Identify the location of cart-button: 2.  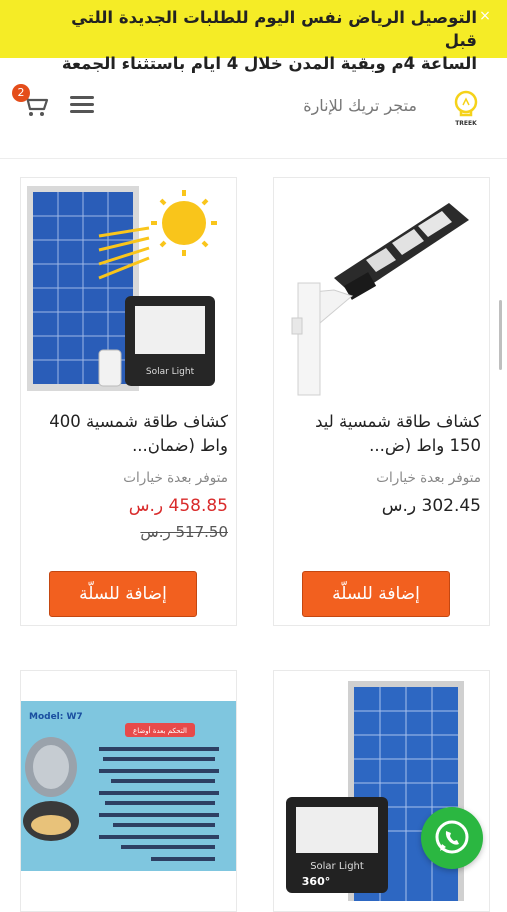
(31, 102).